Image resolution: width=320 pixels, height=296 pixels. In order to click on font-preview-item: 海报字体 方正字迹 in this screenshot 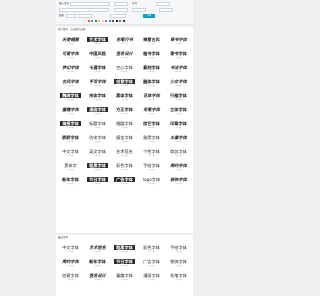, I will do `click(70, 125)`.